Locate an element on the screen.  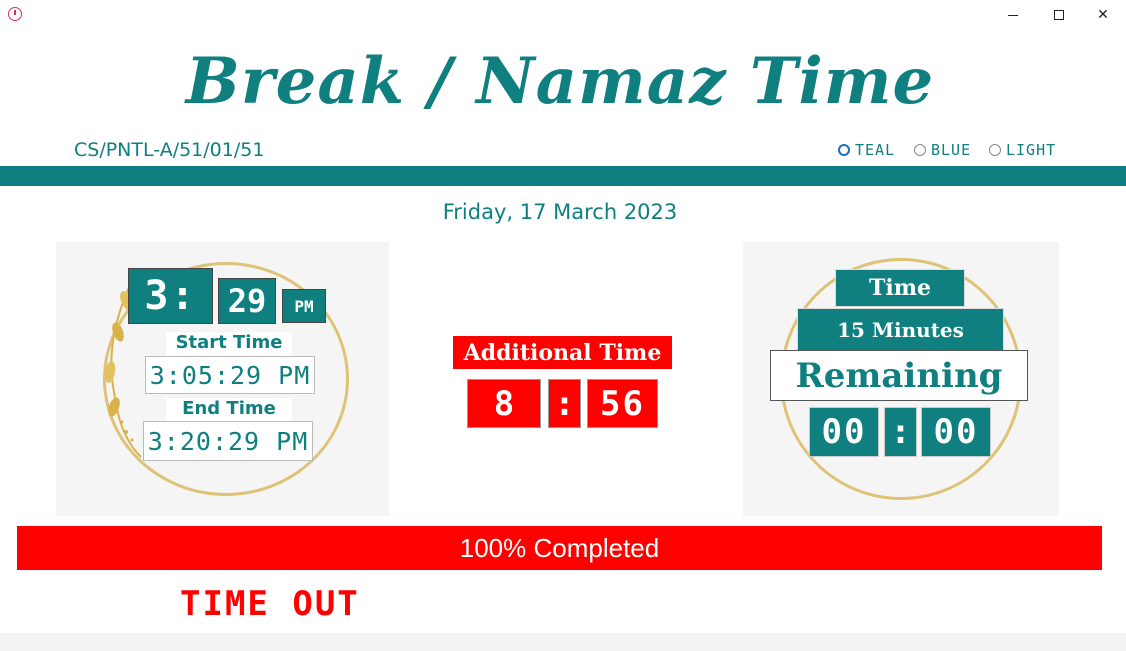
theme-option-teal: TEAL is located at coordinates (866, 150).